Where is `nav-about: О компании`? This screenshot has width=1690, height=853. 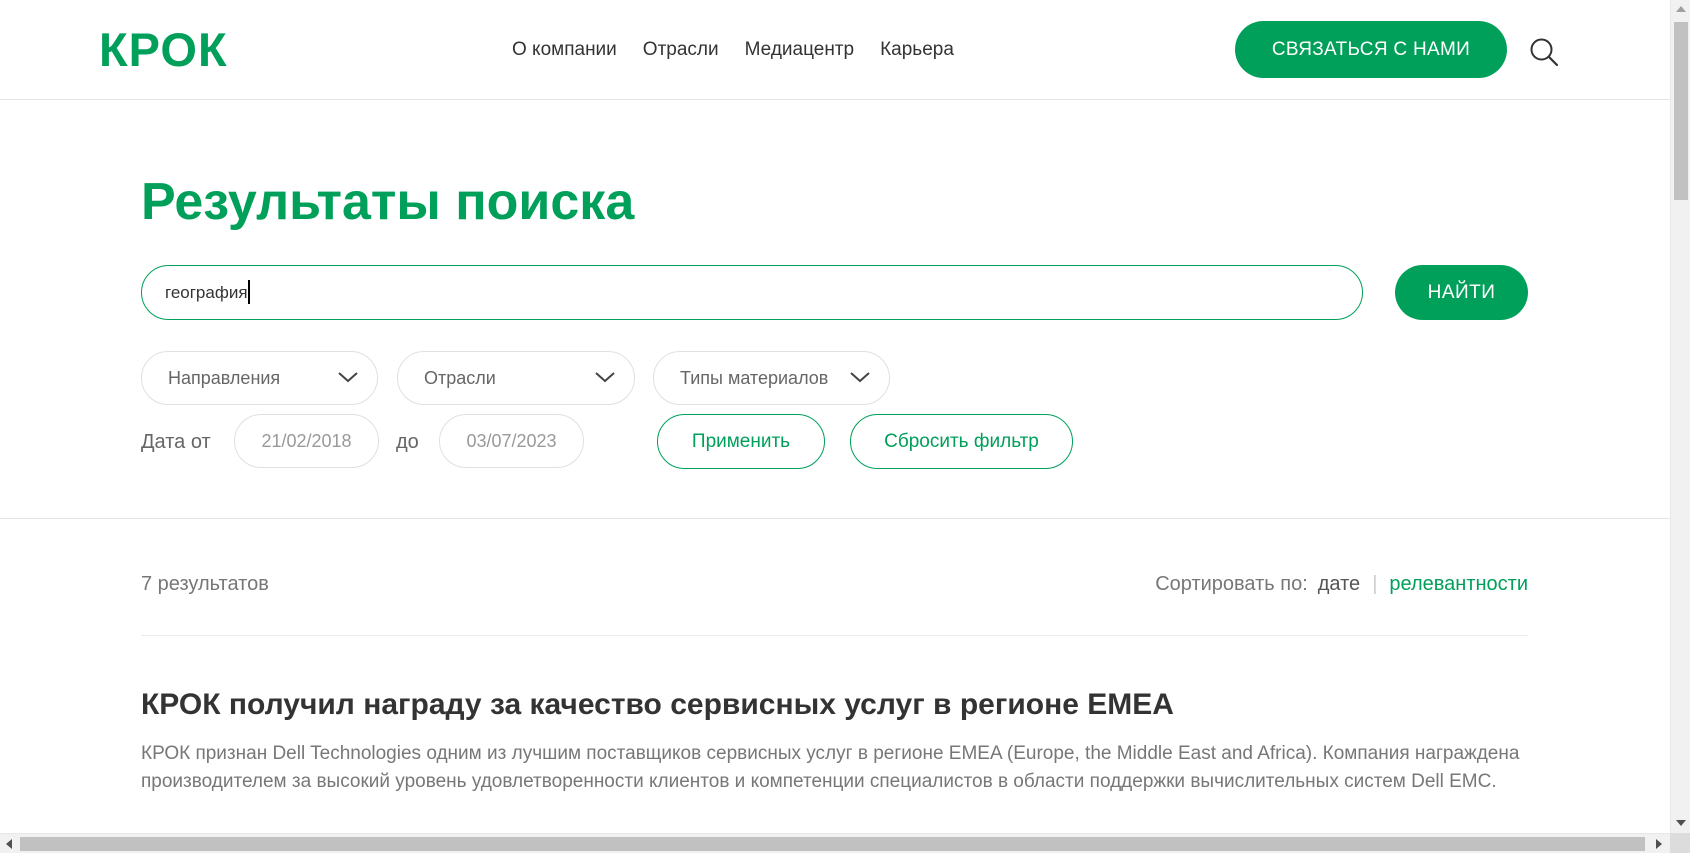 nav-about: О компании is located at coordinates (564, 50).